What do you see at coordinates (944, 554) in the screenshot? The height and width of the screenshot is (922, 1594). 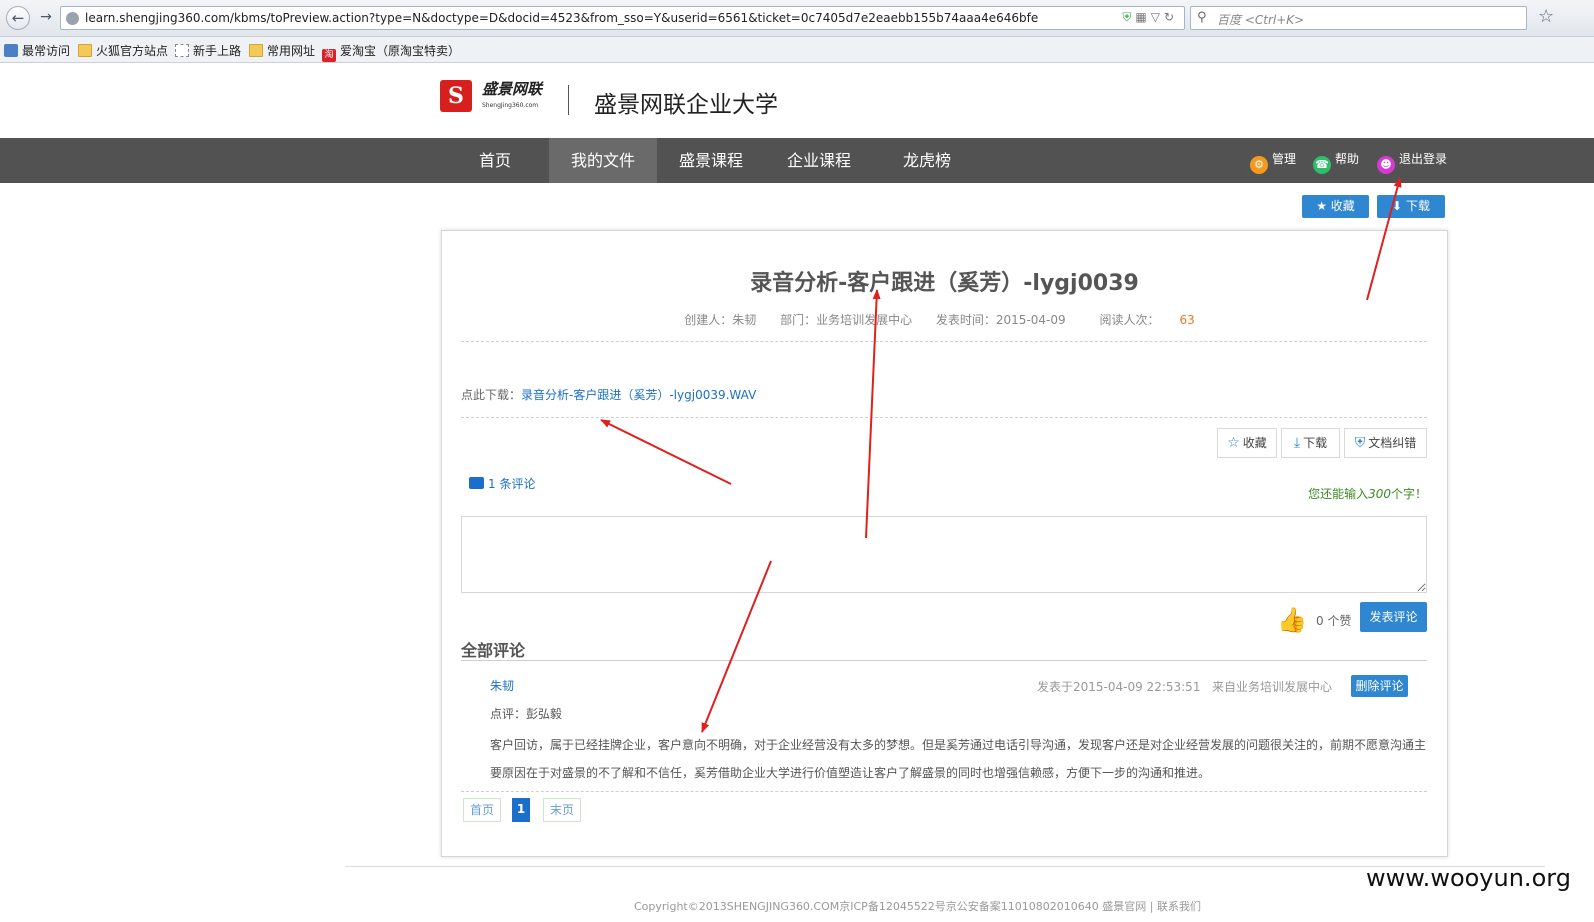 I see `comment-input` at bounding box center [944, 554].